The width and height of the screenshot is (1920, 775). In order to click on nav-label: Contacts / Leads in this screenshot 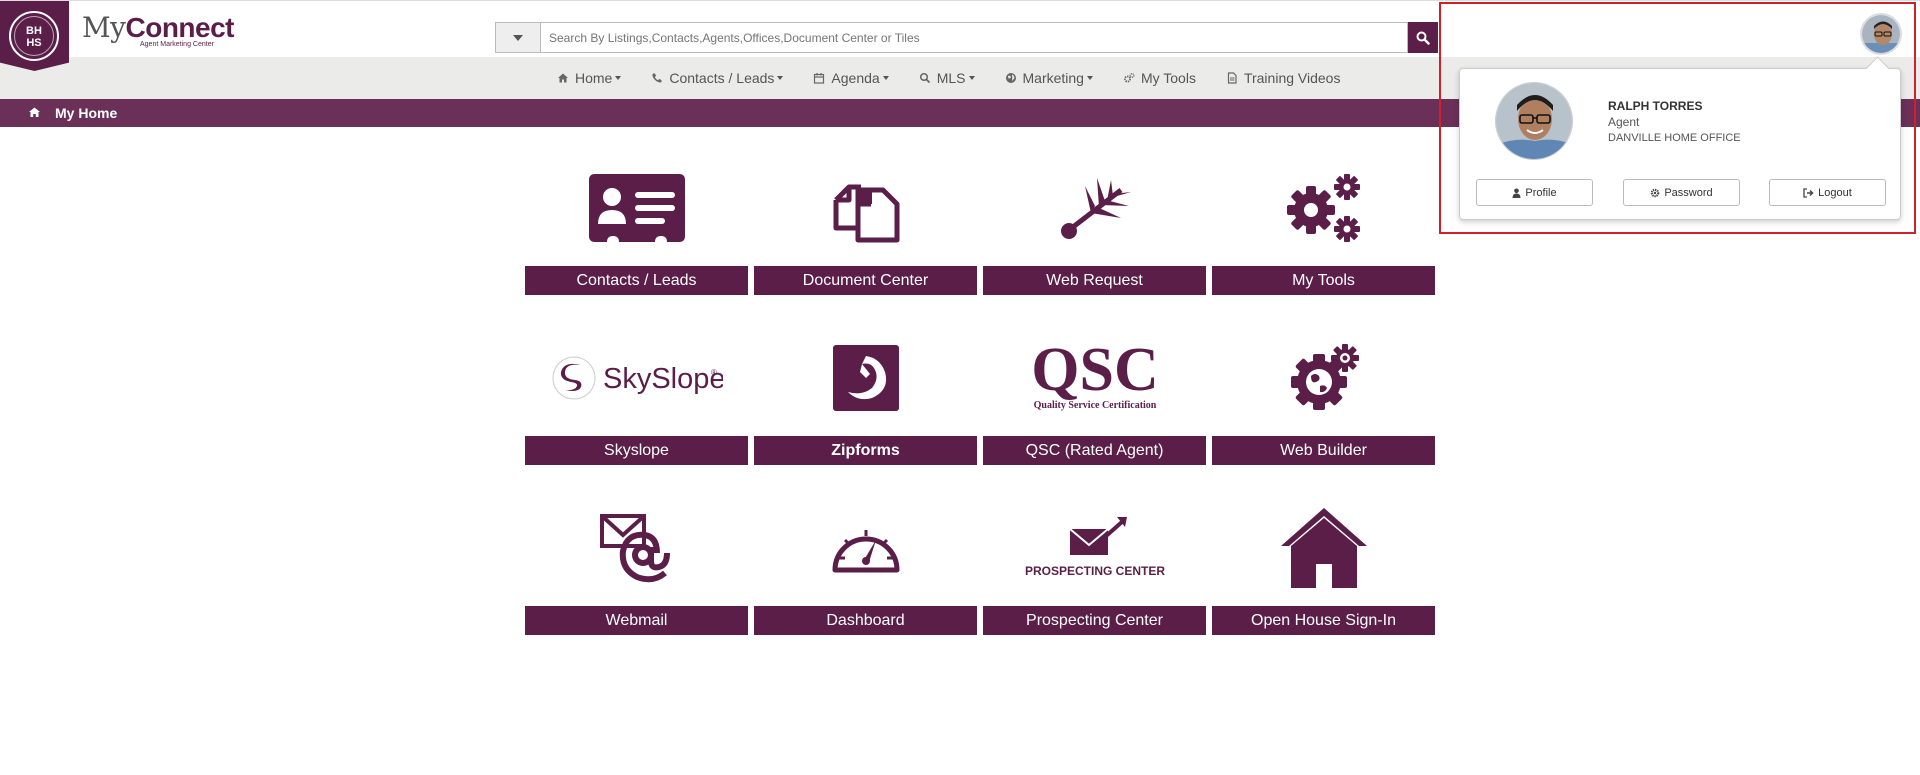, I will do `click(722, 78)`.